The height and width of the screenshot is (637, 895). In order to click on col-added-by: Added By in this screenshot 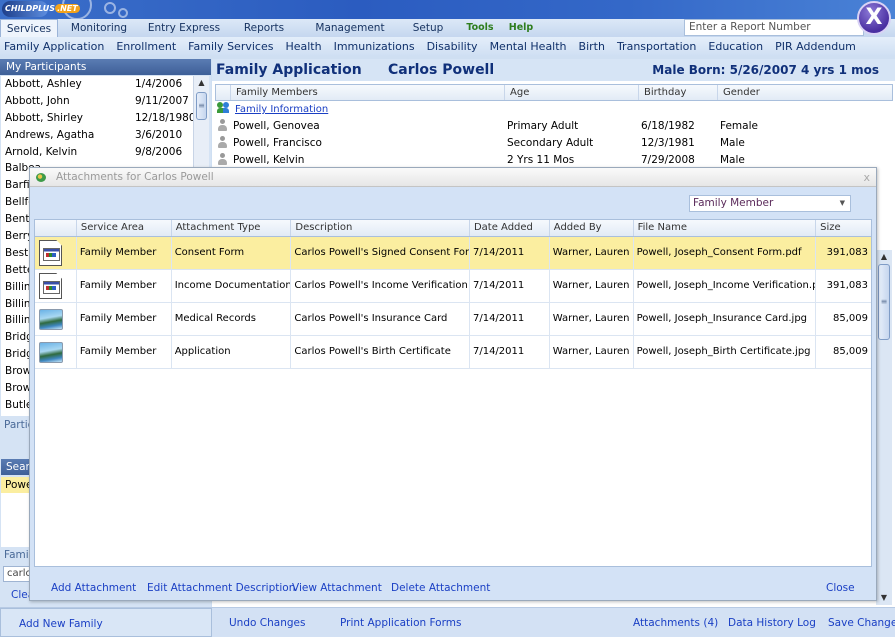, I will do `click(592, 228)`.